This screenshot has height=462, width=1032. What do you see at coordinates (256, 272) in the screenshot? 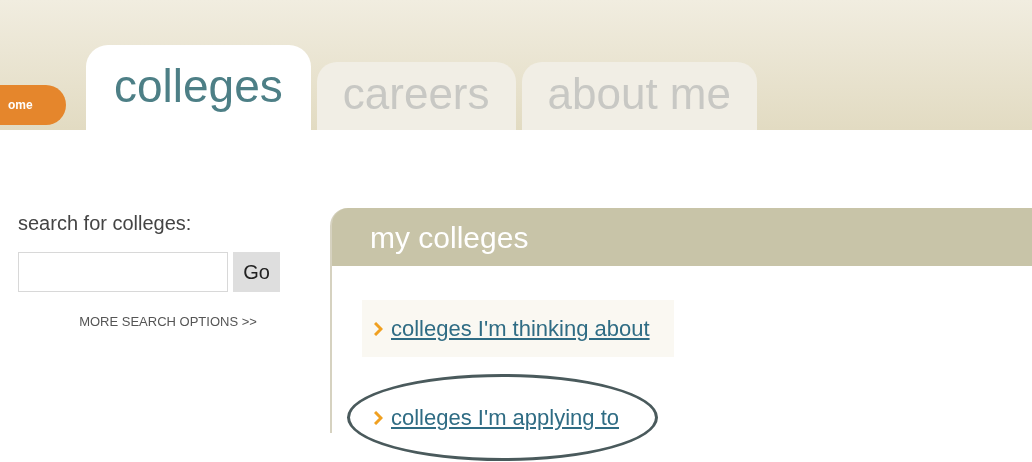
I see `go-button: Go` at bounding box center [256, 272].